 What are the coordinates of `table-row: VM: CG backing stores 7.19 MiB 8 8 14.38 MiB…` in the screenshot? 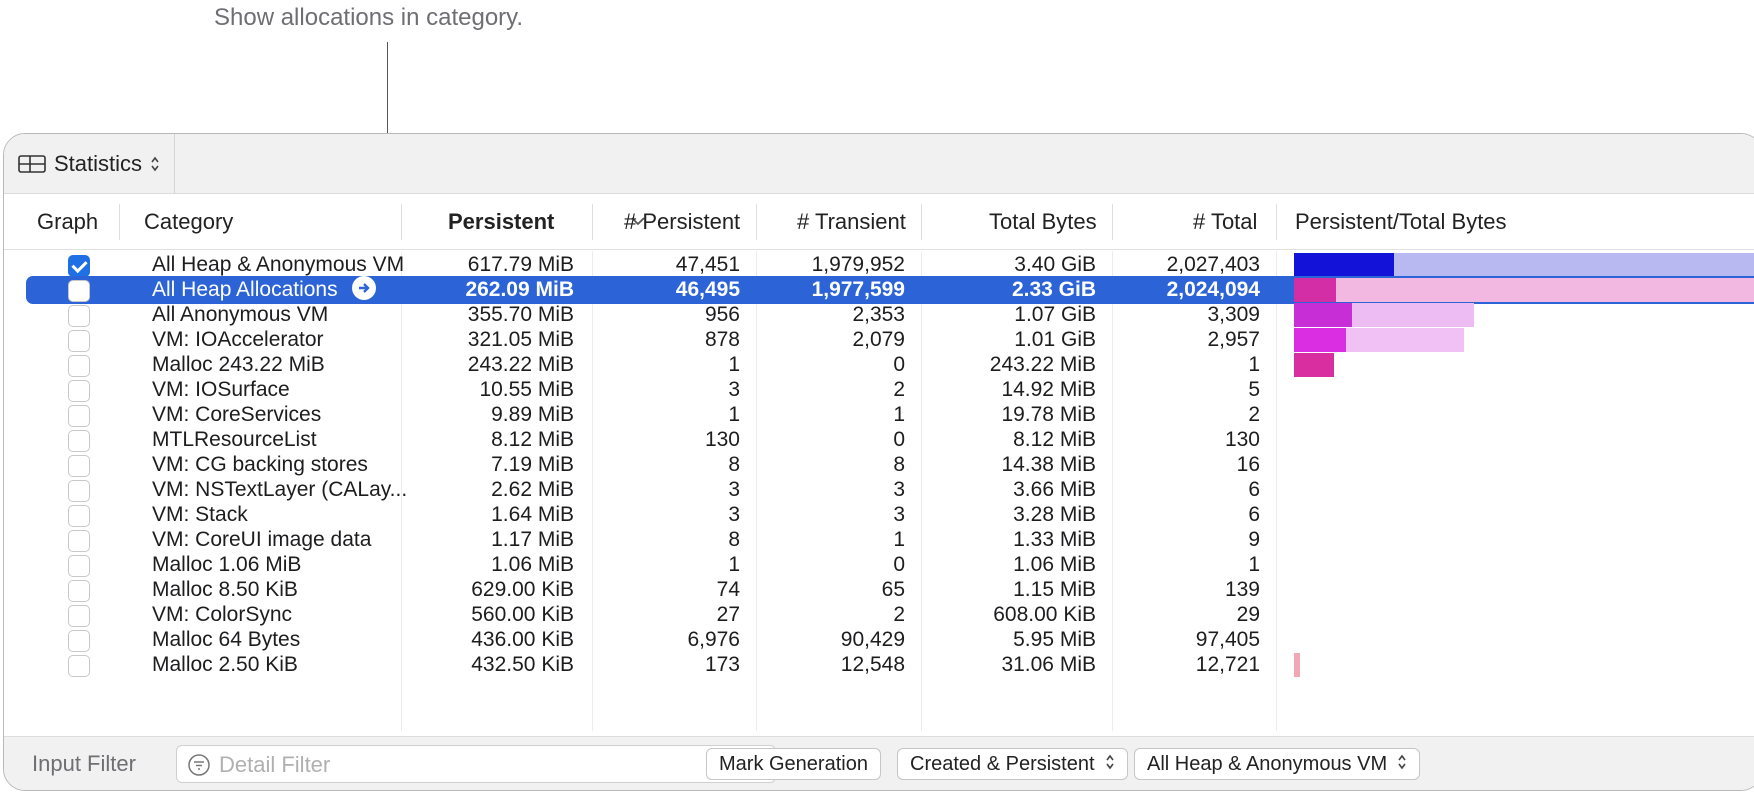 It's located at (879, 465).